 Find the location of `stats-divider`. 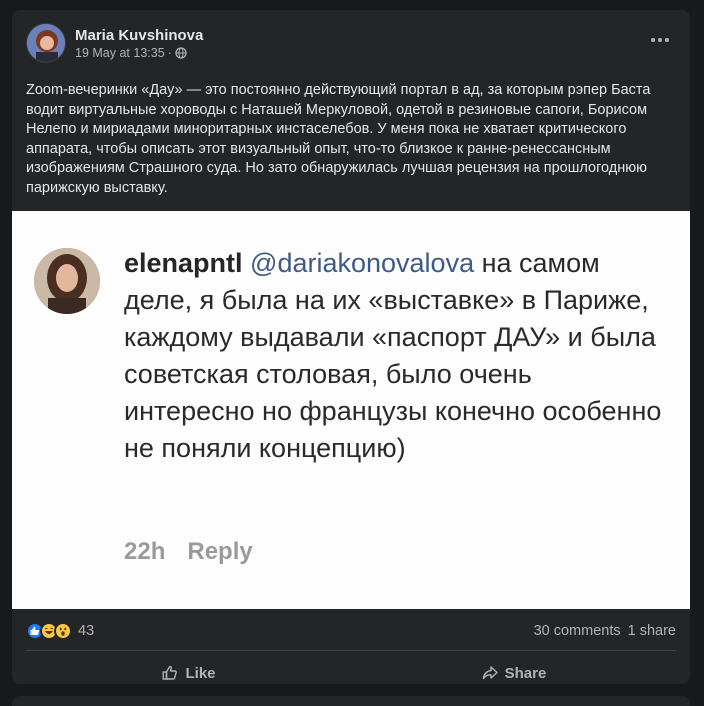

stats-divider is located at coordinates (351, 650).